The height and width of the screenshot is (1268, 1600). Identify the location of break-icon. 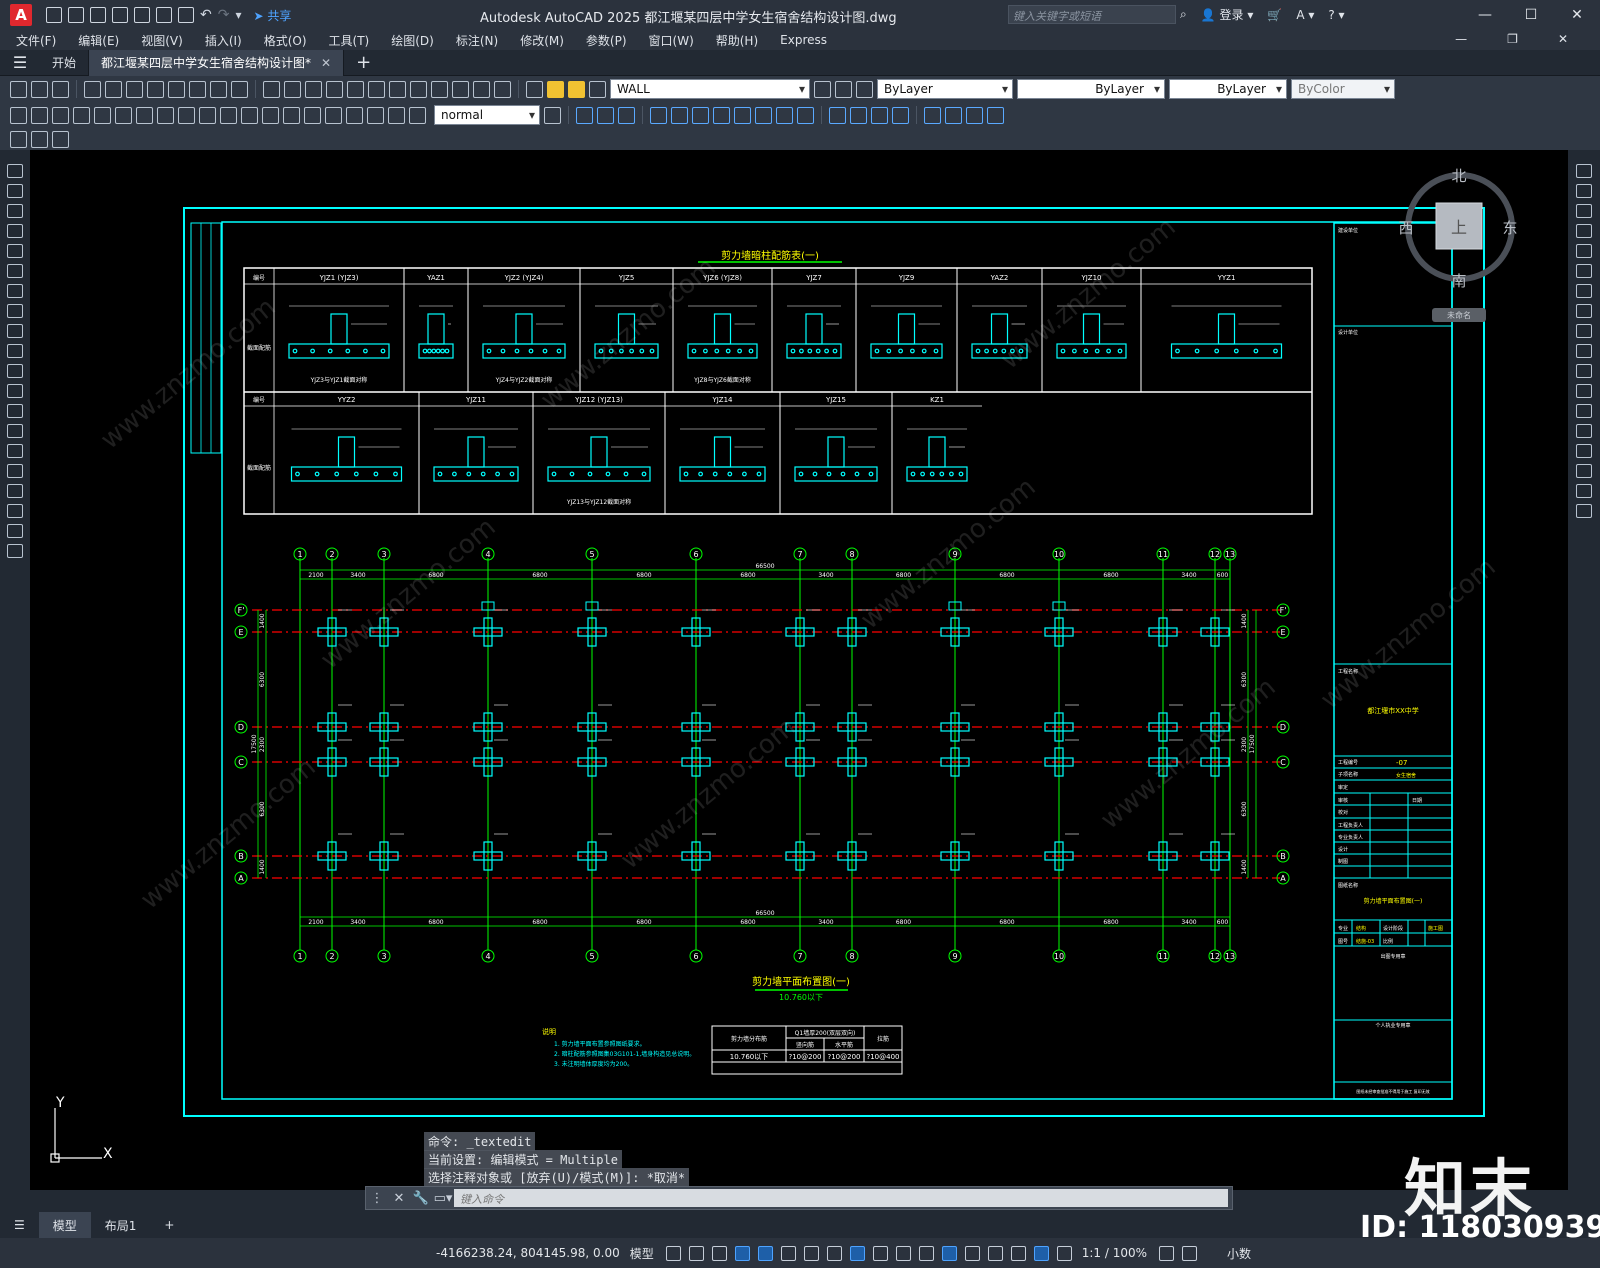
(1584, 411).